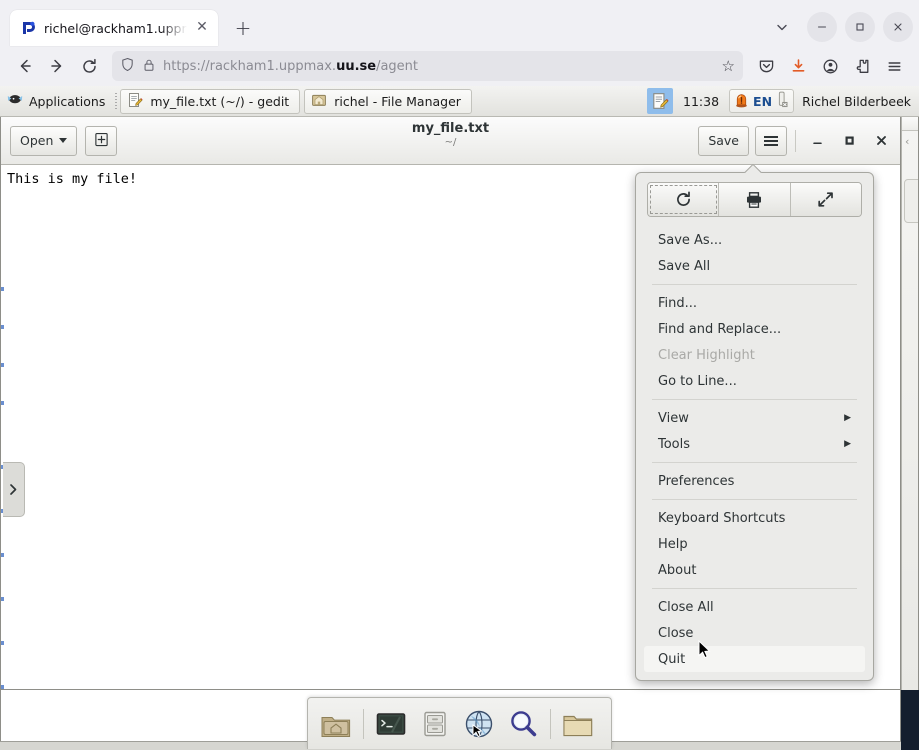 This screenshot has width=919, height=750. I want to click on globe-icon, so click(479, 723).